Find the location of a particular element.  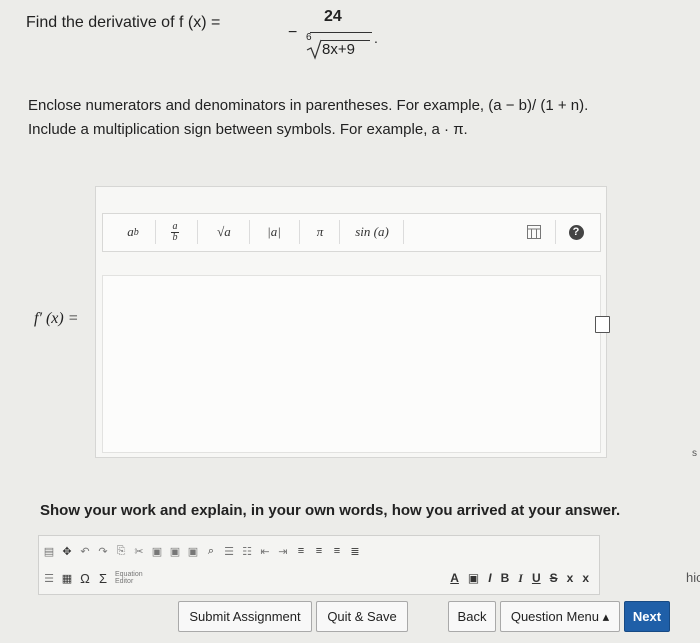

undo-icon: ↶ is located at coordinates (85, 551).